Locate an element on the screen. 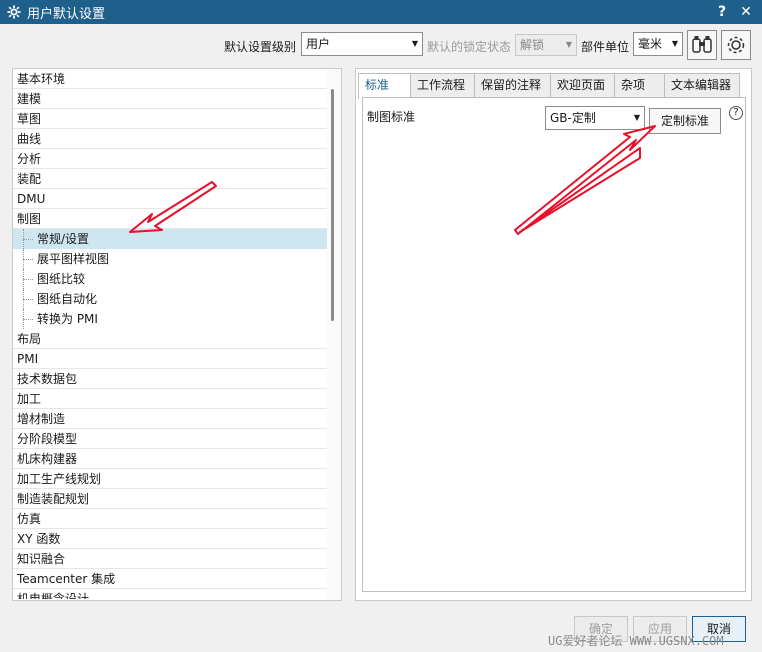 The width and height of the screenshot is (762, 652). tree-item-label: 布局 is located at coordinates (29, 339).